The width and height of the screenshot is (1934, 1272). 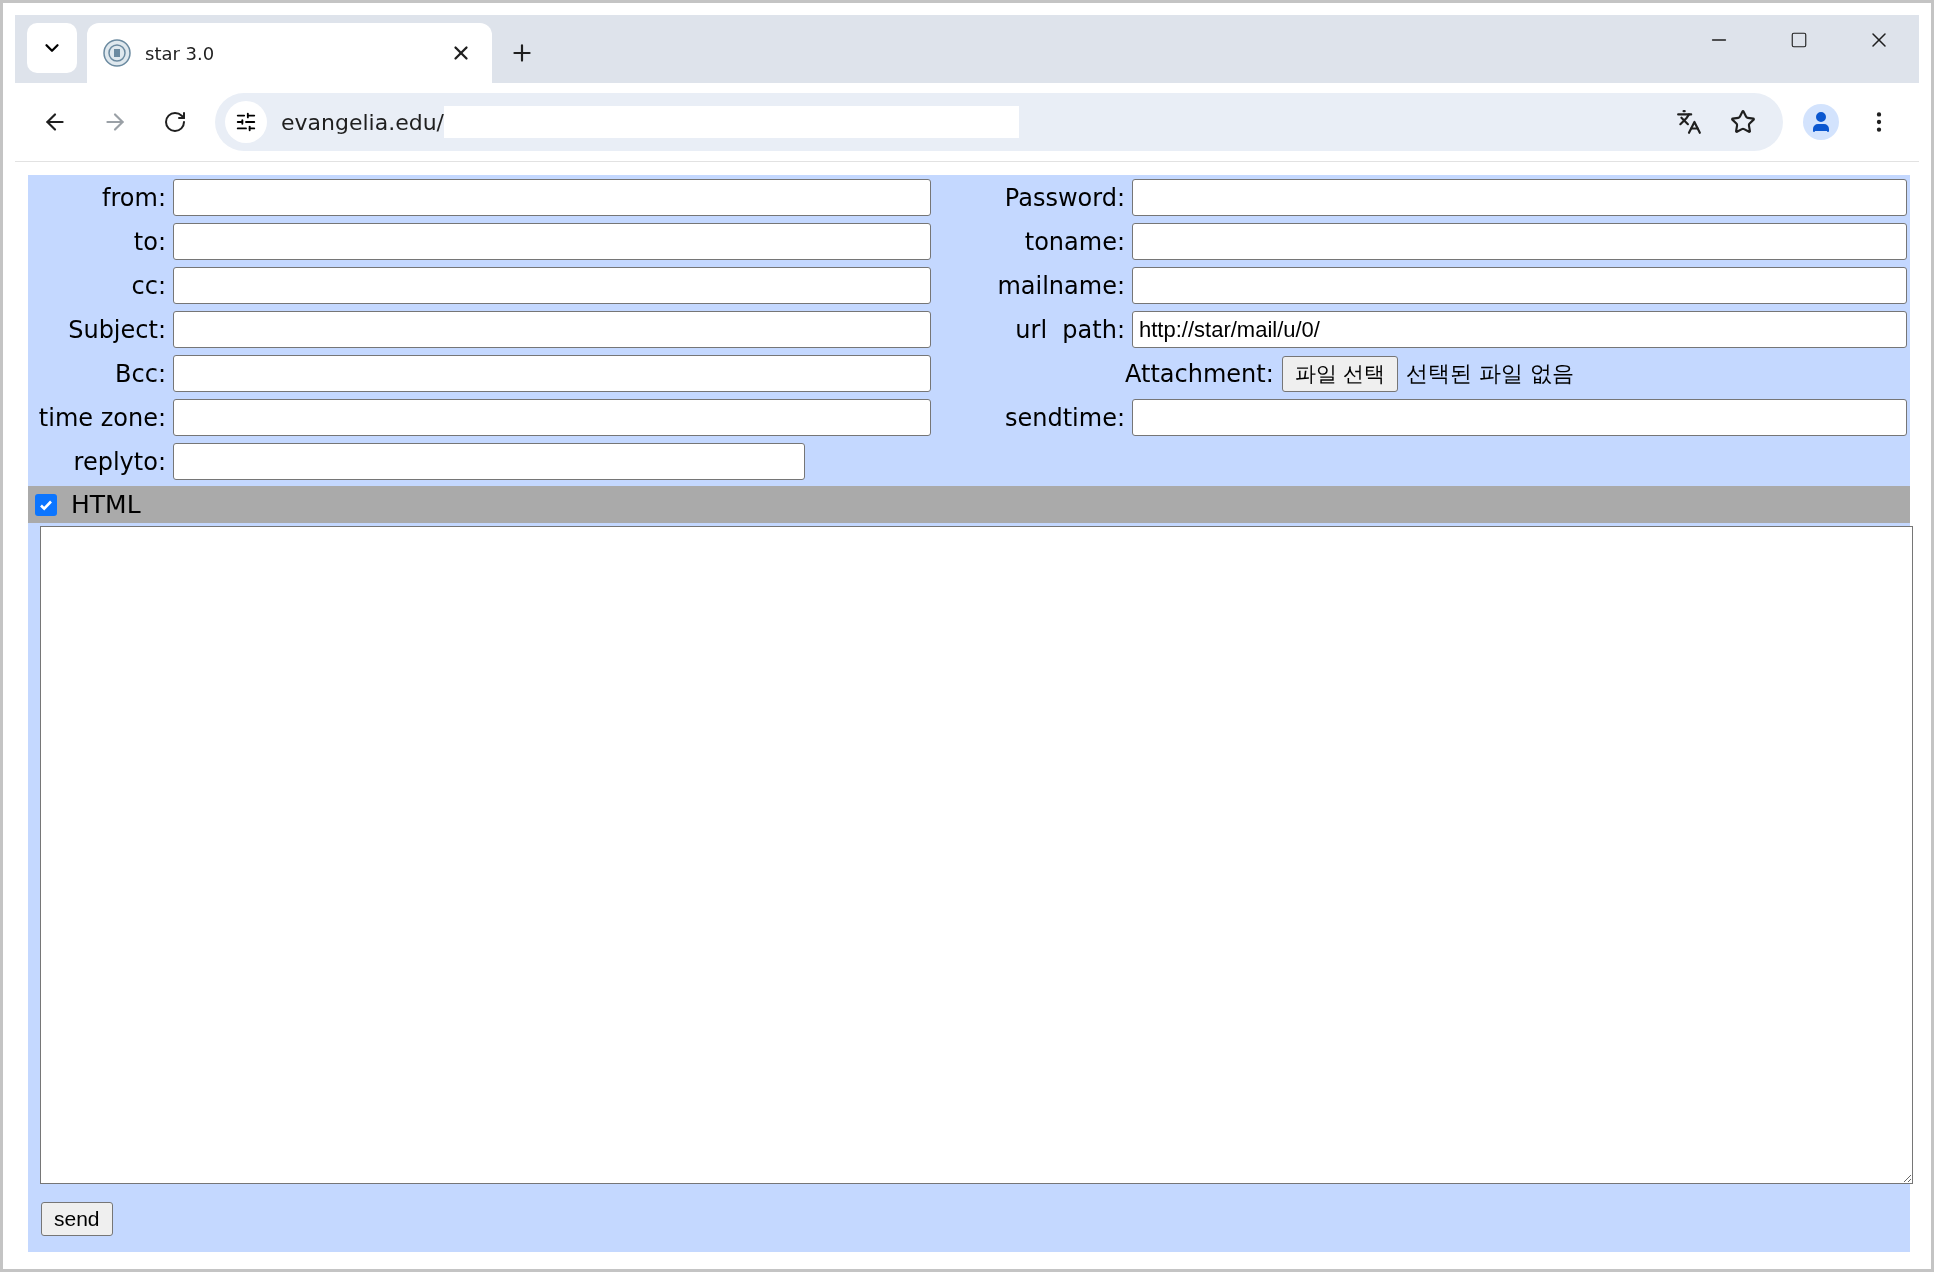 What do you see at coordinates (140, 373) in the screenshot?
I see `field-label: Bcc:` at bounding box center [140, 373].